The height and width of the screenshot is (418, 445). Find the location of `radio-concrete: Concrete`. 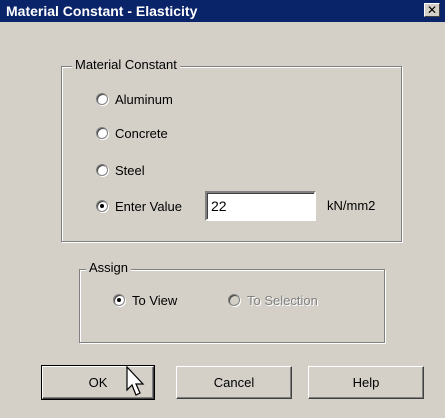

radio-concrete: Concrete is located at coordinates (132, 133).